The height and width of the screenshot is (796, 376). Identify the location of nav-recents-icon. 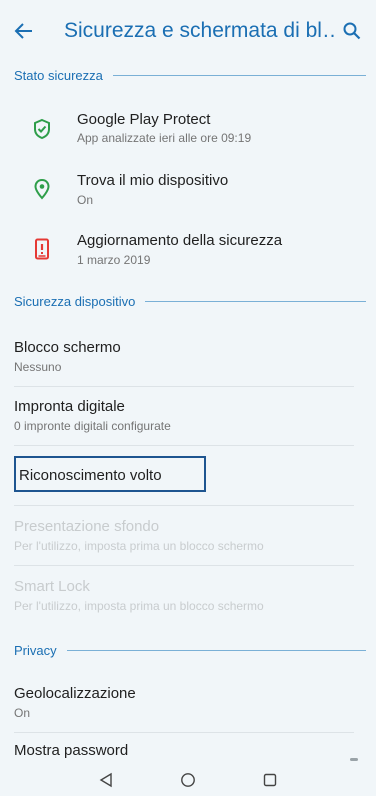
(270, 780).